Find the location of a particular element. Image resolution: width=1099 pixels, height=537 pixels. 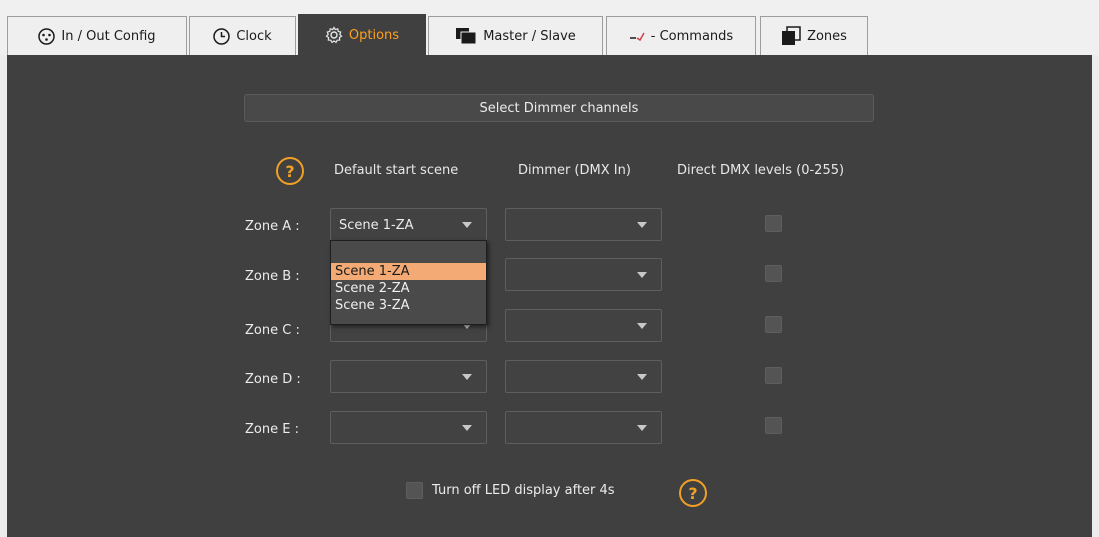

tab-in-out-config: In / Out Config is located at coordinates (97, 35).